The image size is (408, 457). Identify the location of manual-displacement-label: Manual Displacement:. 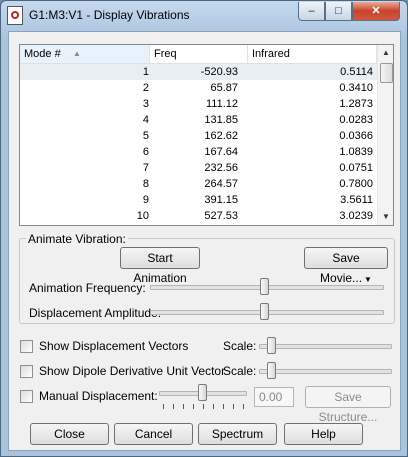
(98, 396).